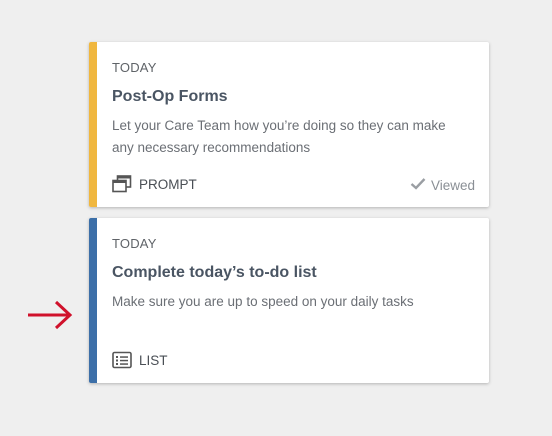 The width and height of the screenshot is (552, 436). Describe the element at coordinates (122, 360) in the screenshot. I see `list-icon` at that location.